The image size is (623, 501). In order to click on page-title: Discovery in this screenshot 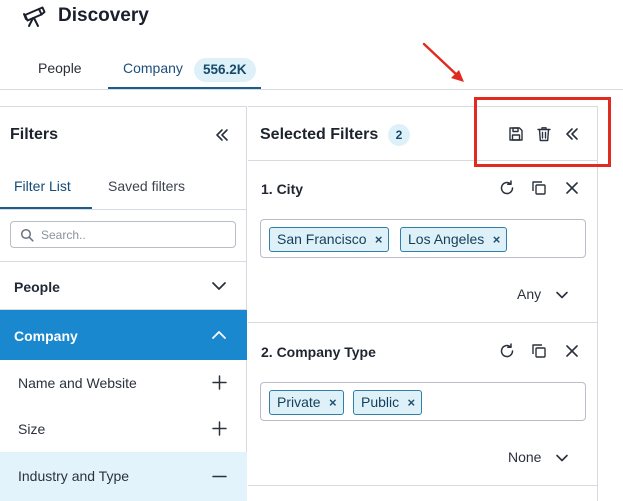, I will do `click(103, 15)`.